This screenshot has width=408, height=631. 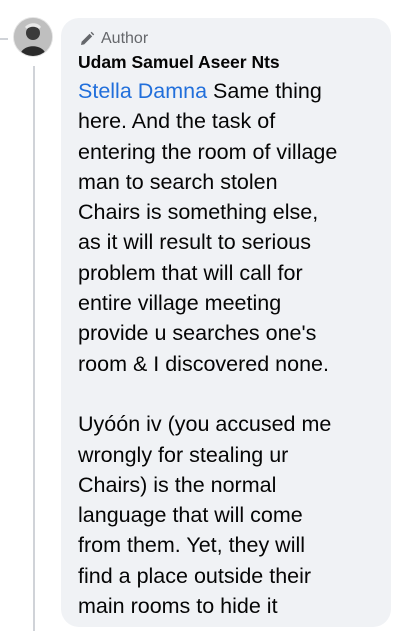 What do you see at coordinates (4, 39) in the screenshot?
I see `thread-connector` at bounding box center [4, 39].